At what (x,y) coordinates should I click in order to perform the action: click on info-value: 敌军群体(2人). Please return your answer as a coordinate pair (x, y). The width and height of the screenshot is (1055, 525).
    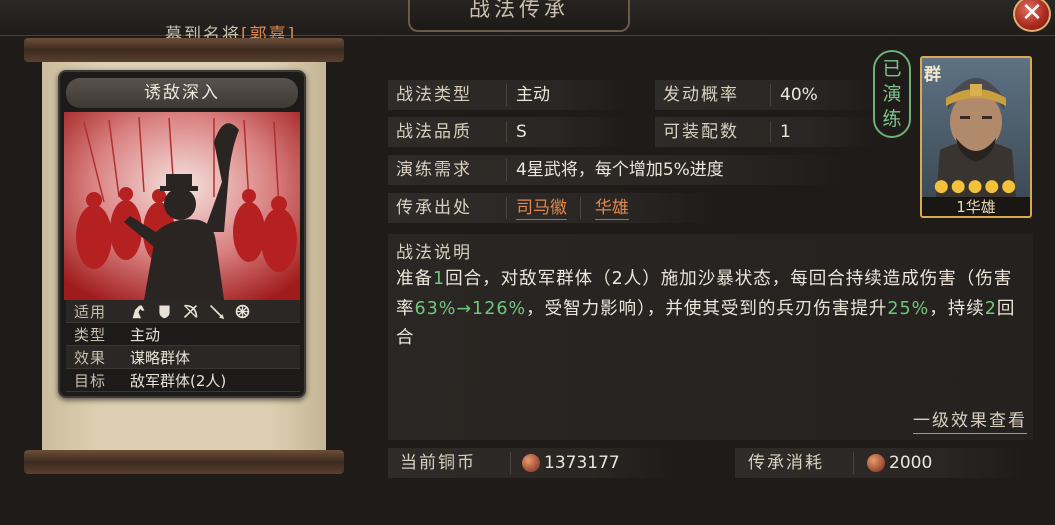
    Looking at the image, I should click on (178, 380).